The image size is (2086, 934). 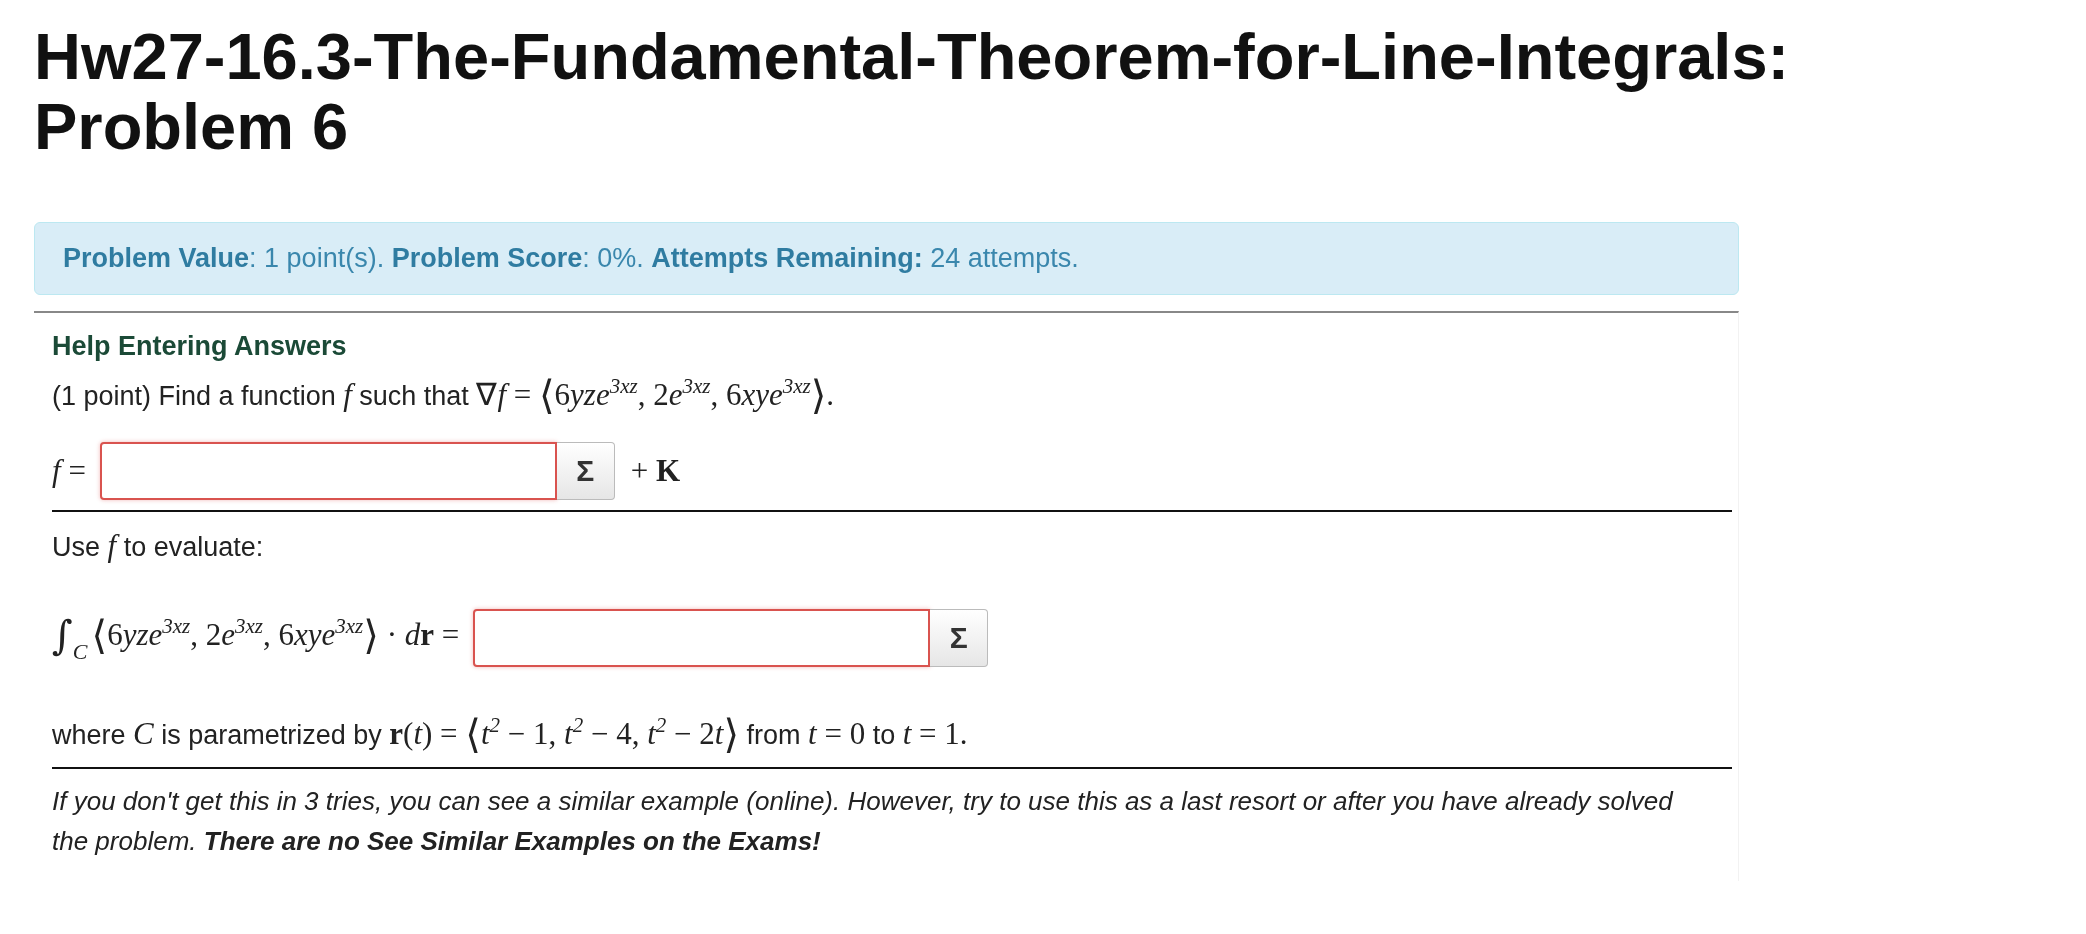 I want to click on math-label: + K, so click(x=655, y=471).